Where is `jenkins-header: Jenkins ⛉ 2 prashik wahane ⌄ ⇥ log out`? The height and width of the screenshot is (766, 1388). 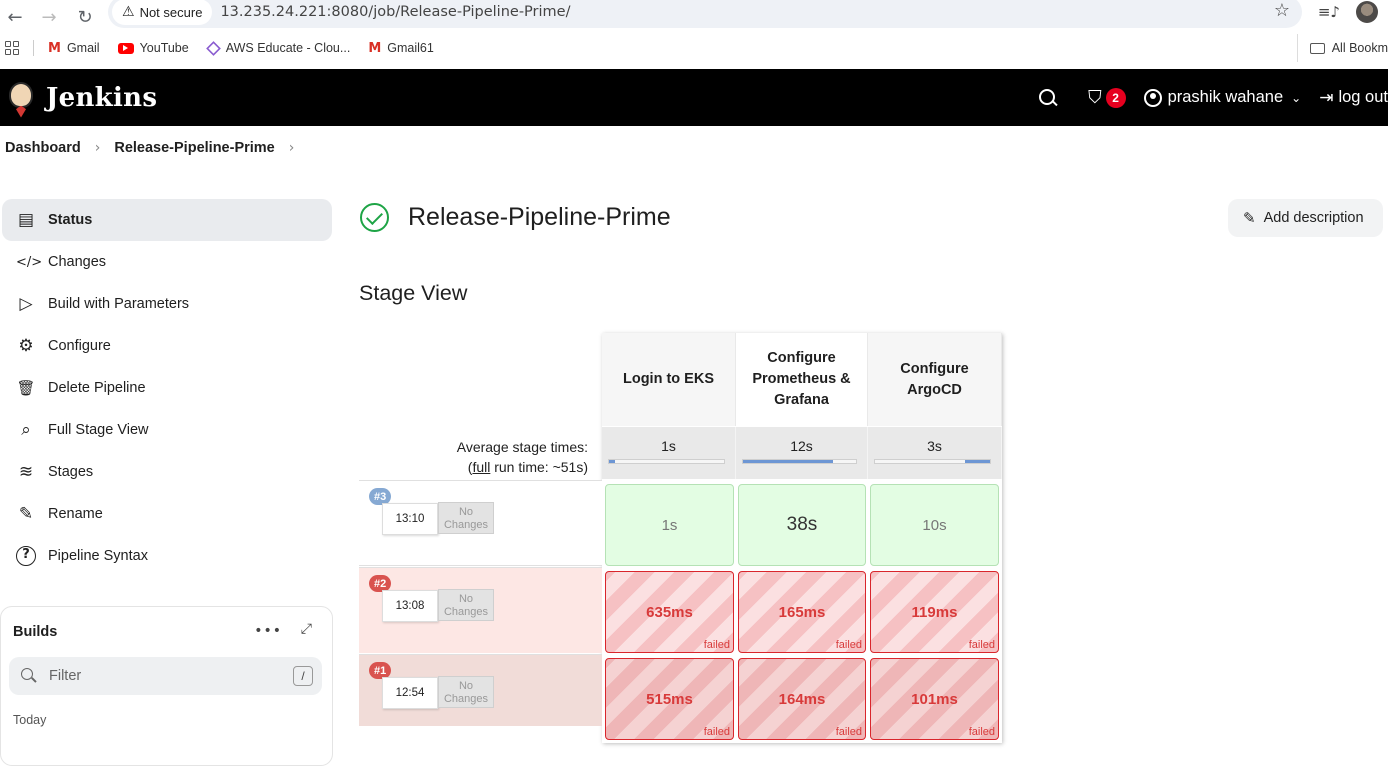
jenkins-header: Jenkins ⛉ 2 prashik wahane ⌄ ⇥ log out is located at coordinates (694, 97).